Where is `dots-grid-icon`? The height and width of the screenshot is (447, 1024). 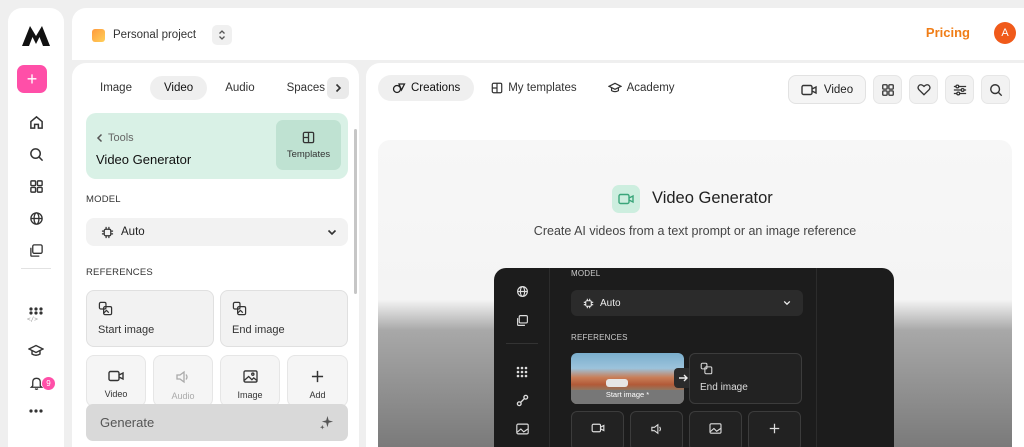 dots-grid-icon is located at coordinates (522, 372).